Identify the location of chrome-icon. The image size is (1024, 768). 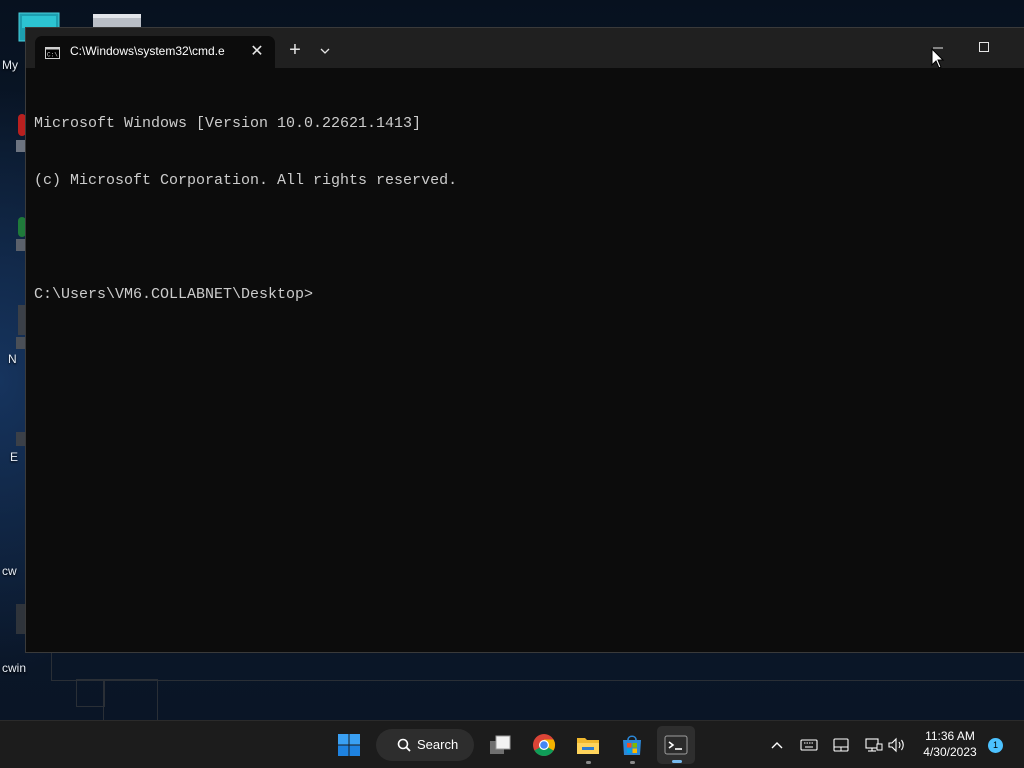
(544, 745).